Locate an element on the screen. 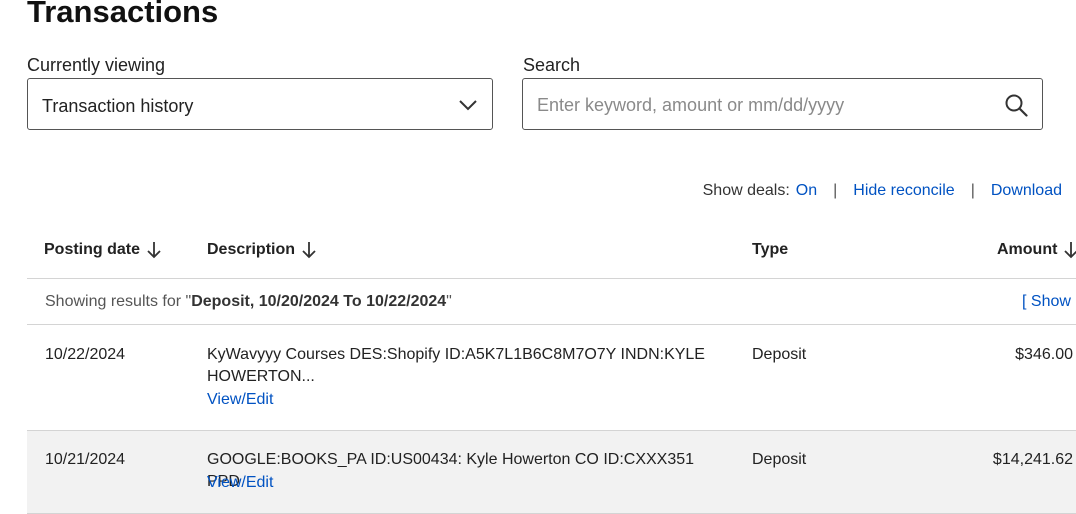 The image size is (1076, 514). search-box is located at coordinates (782, 104).